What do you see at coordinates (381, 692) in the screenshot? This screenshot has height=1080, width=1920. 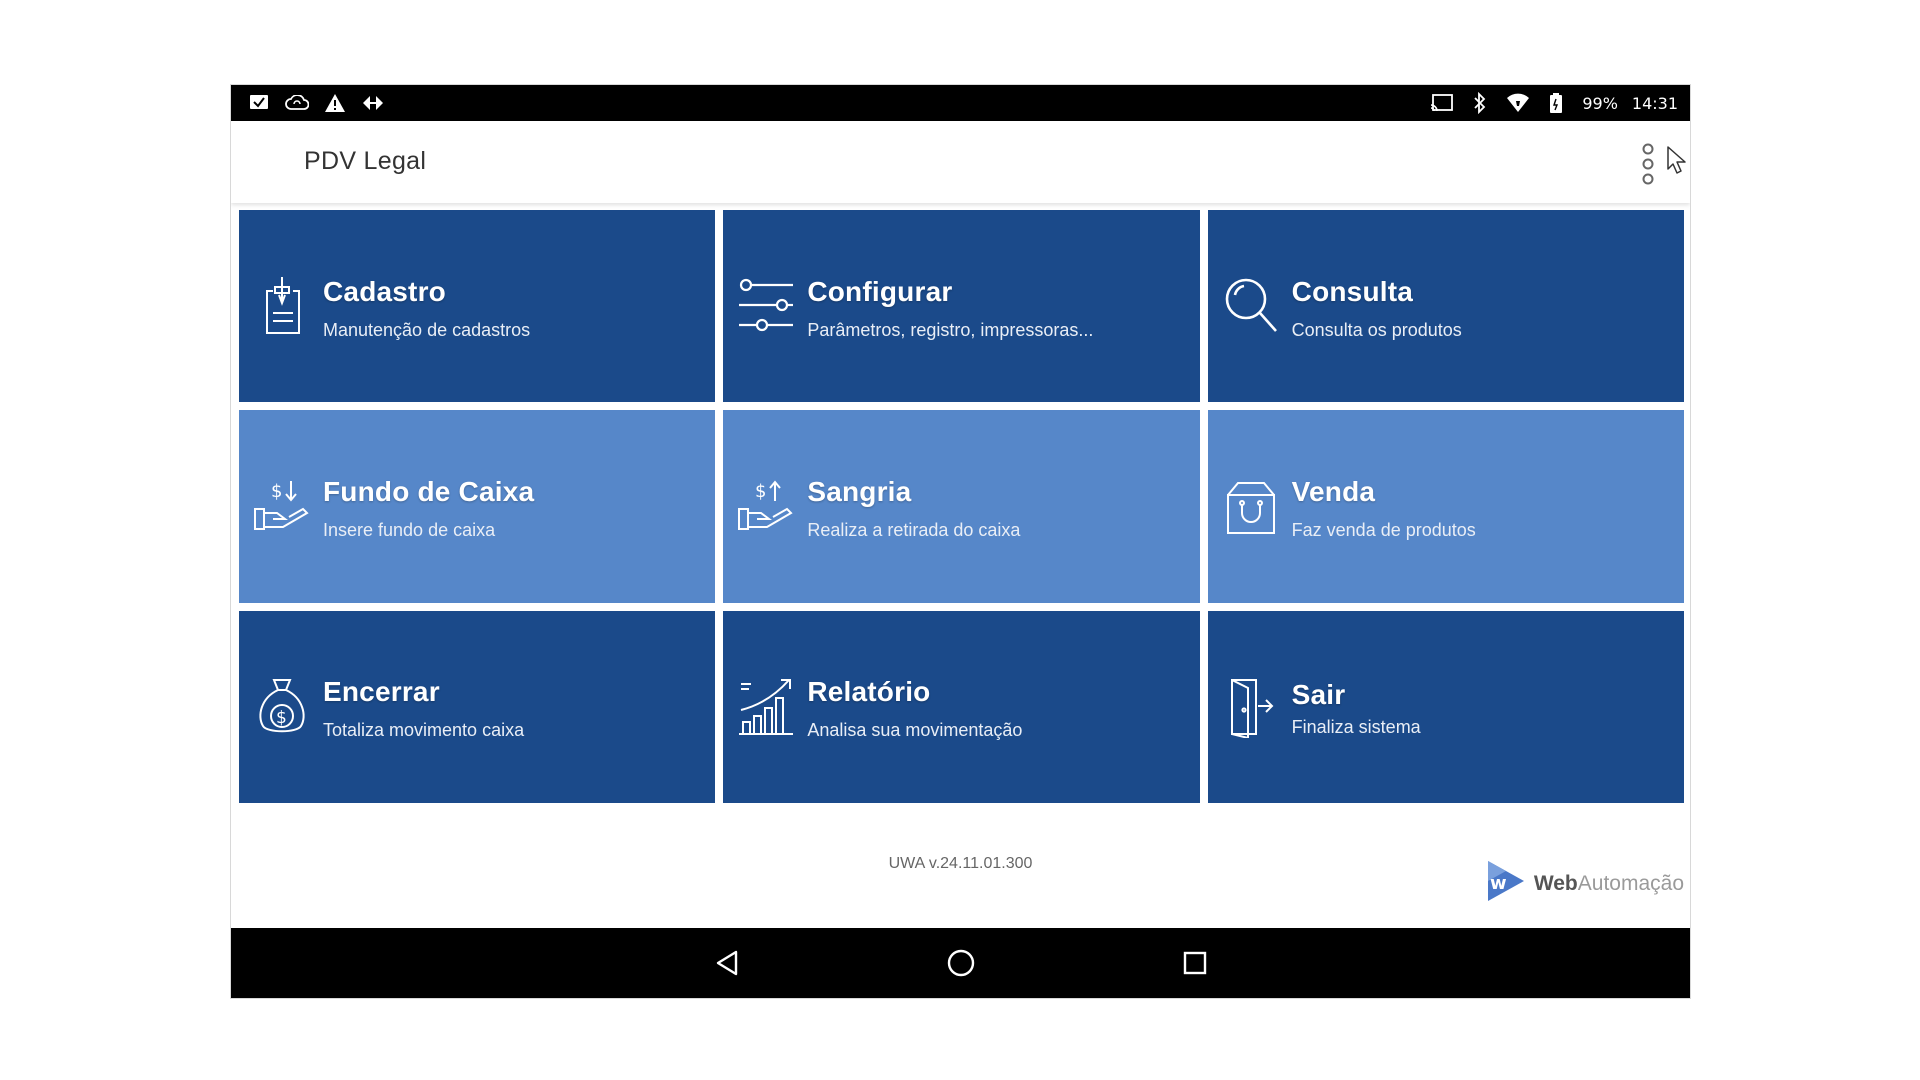 I see `tile-title: Encerrar` at bounding box center [381, 692].